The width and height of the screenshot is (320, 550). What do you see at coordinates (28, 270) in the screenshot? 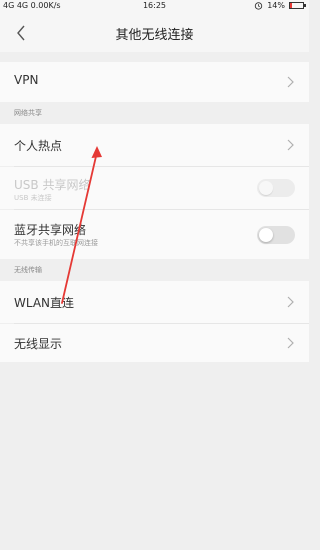
I see `section-title: 无线传输` at bounding box center [28, 270].